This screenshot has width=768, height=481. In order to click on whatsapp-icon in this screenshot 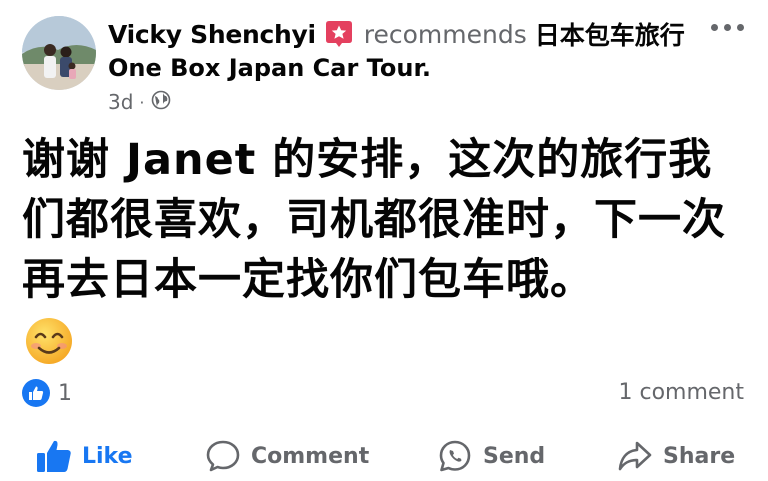, I will do `click(455, 456)`.